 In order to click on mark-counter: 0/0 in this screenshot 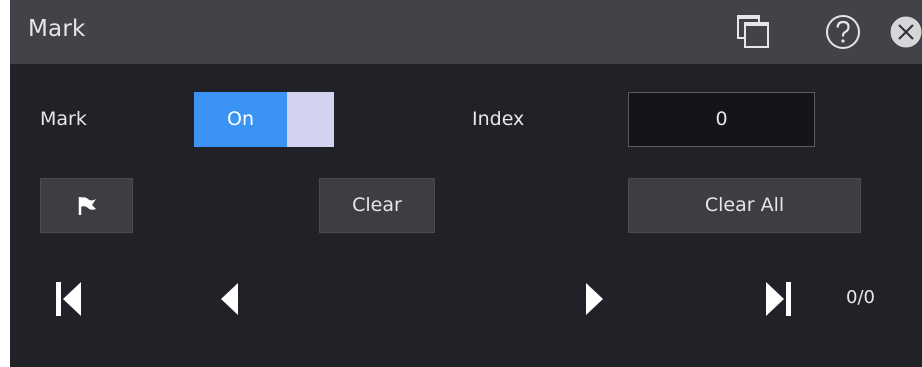, I will do `click(860, 297)`.